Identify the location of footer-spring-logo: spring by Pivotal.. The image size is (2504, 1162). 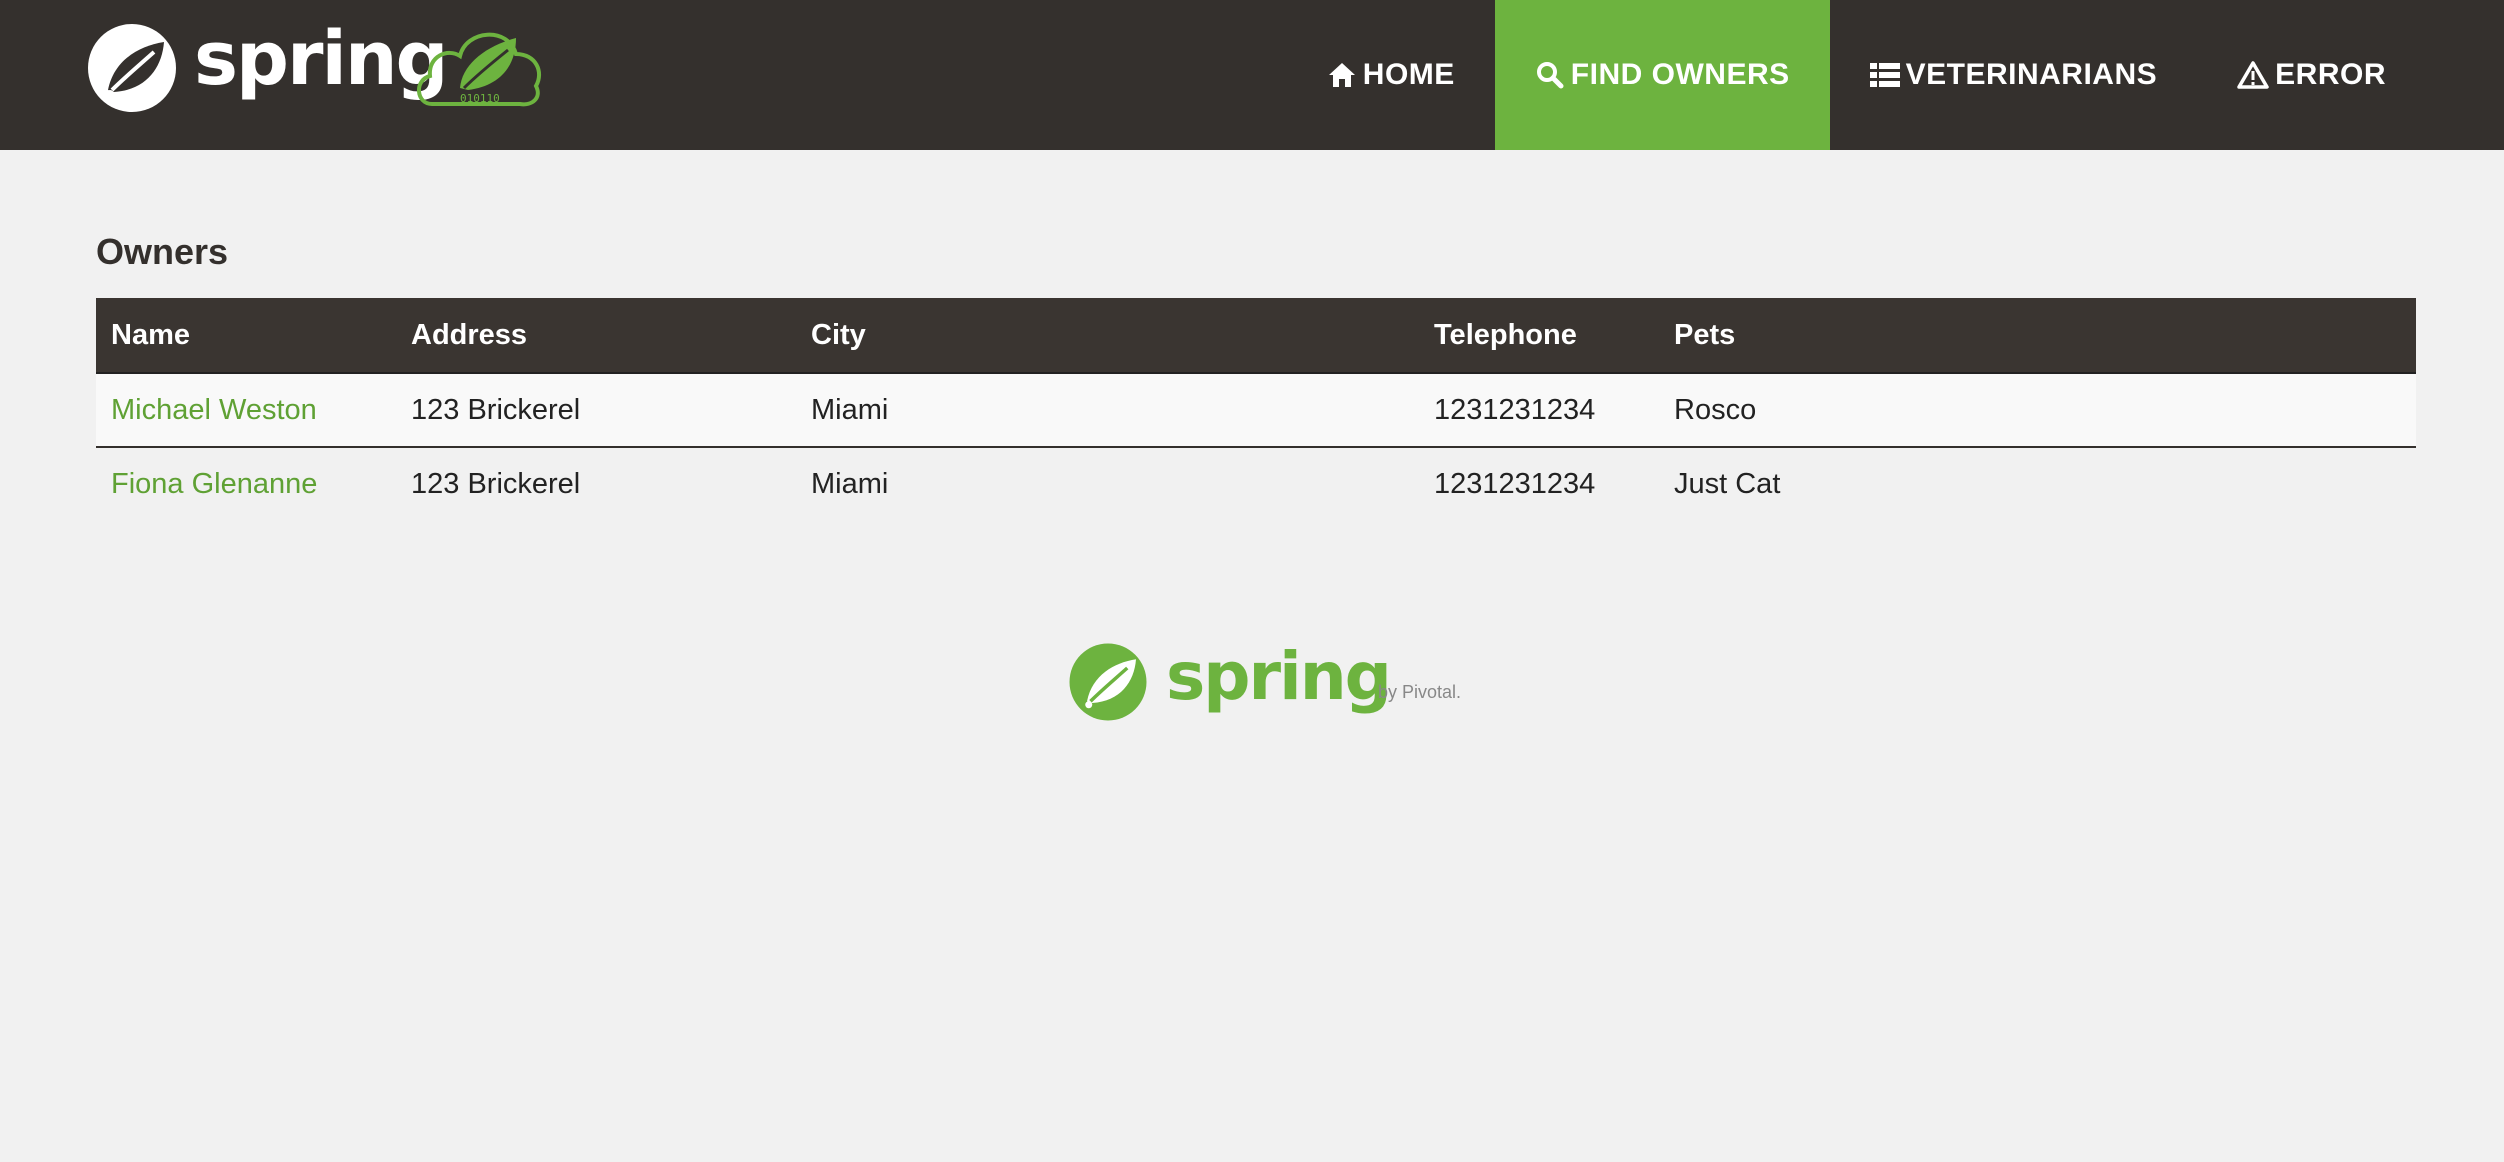
(1266, 682).